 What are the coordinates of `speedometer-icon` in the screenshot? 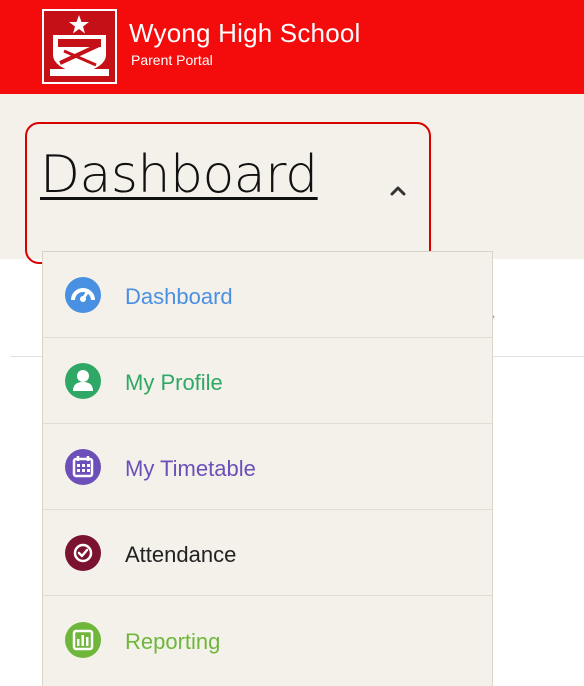 It's located at (83, 295).